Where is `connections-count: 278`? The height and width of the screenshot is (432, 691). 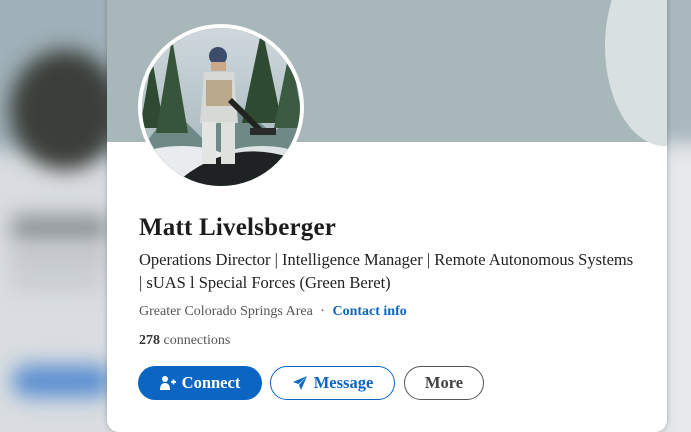 connections-count: 278 is located at coordinates (149, 340).